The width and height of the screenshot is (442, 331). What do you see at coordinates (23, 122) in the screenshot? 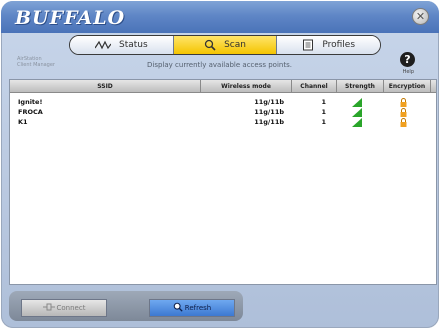
I see `ssid-cell: K1` at bounding box center [23, 122].